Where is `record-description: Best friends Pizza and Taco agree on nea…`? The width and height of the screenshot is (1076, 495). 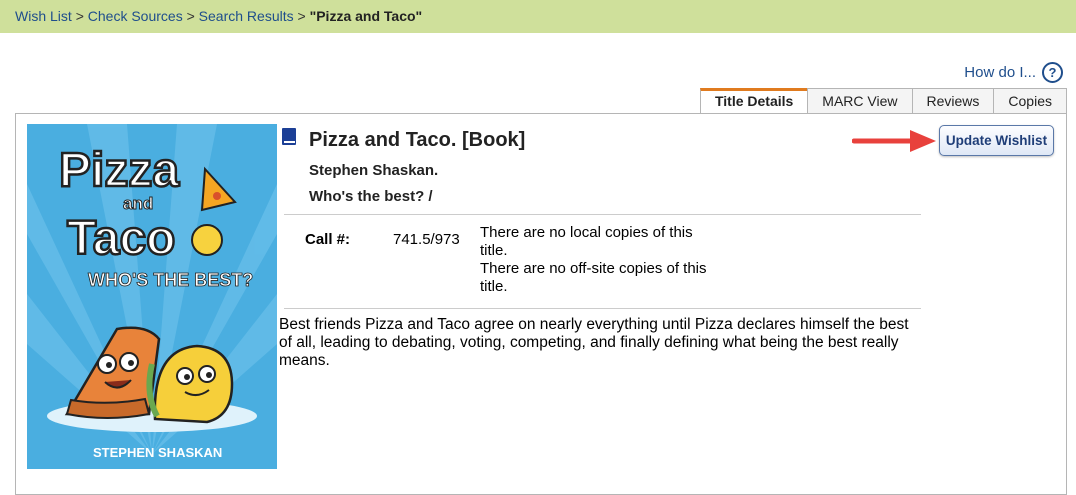 record-description: Best friends Pizza and Taco agree on nea… is located at coordinates (594, 342).